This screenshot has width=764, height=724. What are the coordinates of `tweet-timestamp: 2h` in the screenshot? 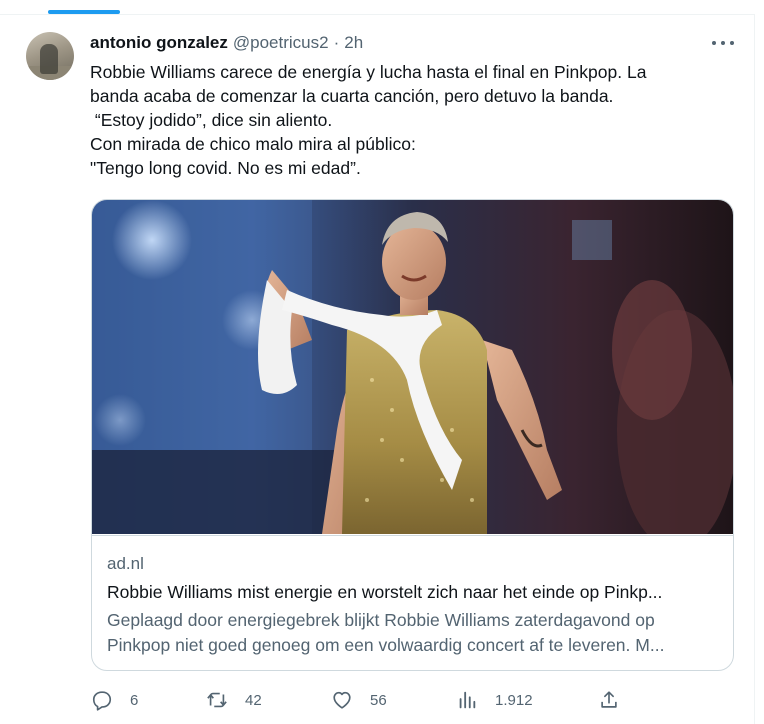 It's located at (353, 43).